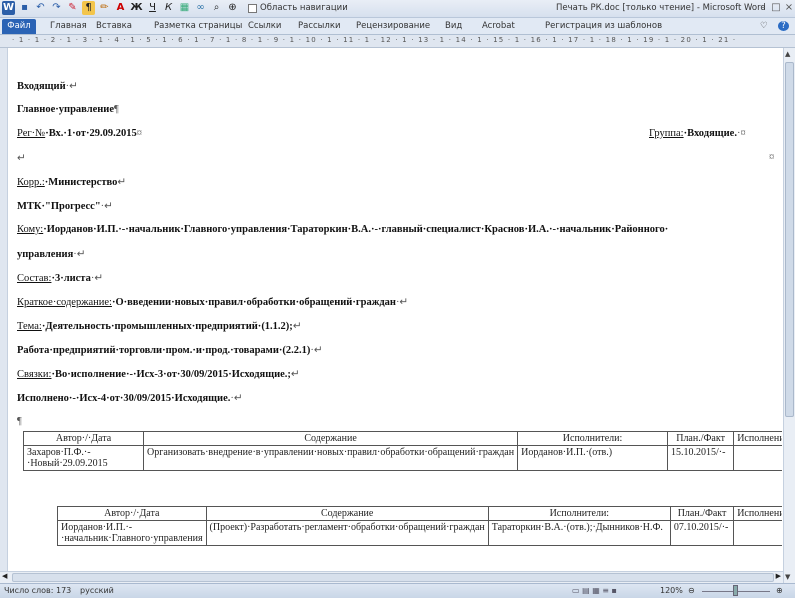  What do you see at coordinates (59, 206) in the screenshot?
I see `corr-value-2: МТК·"Прогресс"` at bounding box center [59, 206].